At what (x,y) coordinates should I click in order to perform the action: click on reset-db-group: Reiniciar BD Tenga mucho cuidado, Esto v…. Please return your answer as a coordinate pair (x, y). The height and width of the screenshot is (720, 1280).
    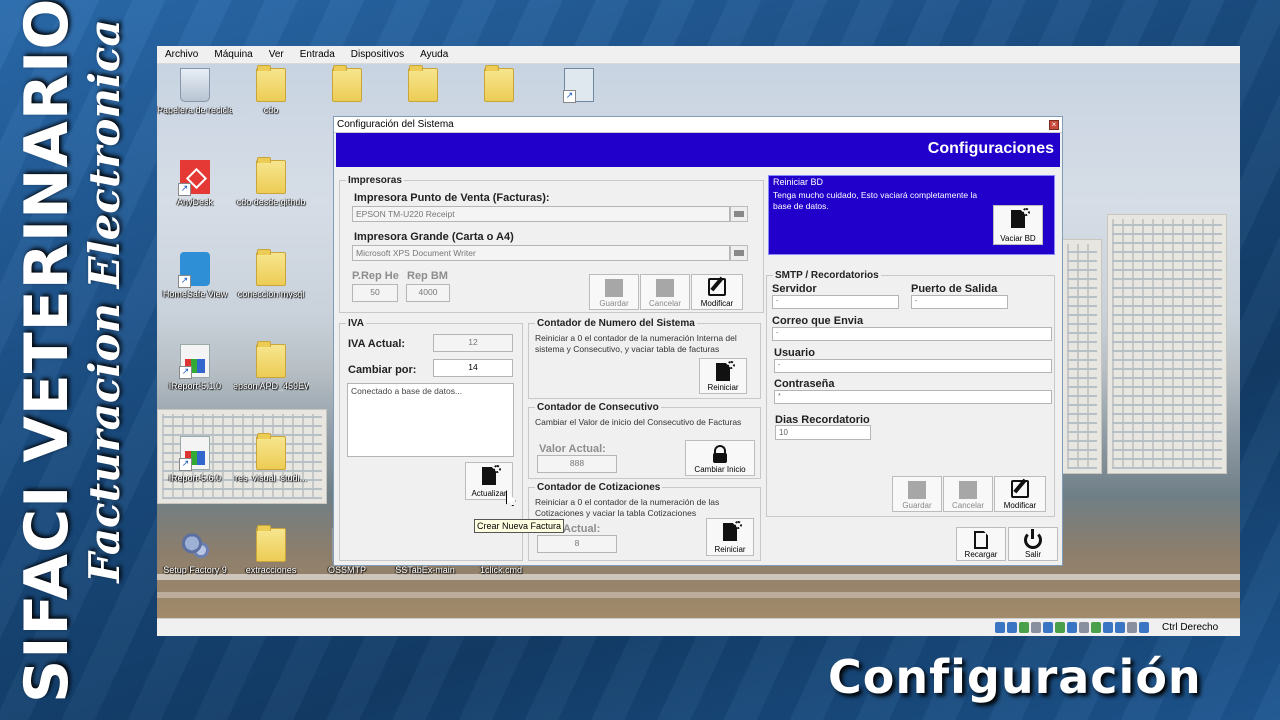
    Looking at the image, I should click on (911, 215).